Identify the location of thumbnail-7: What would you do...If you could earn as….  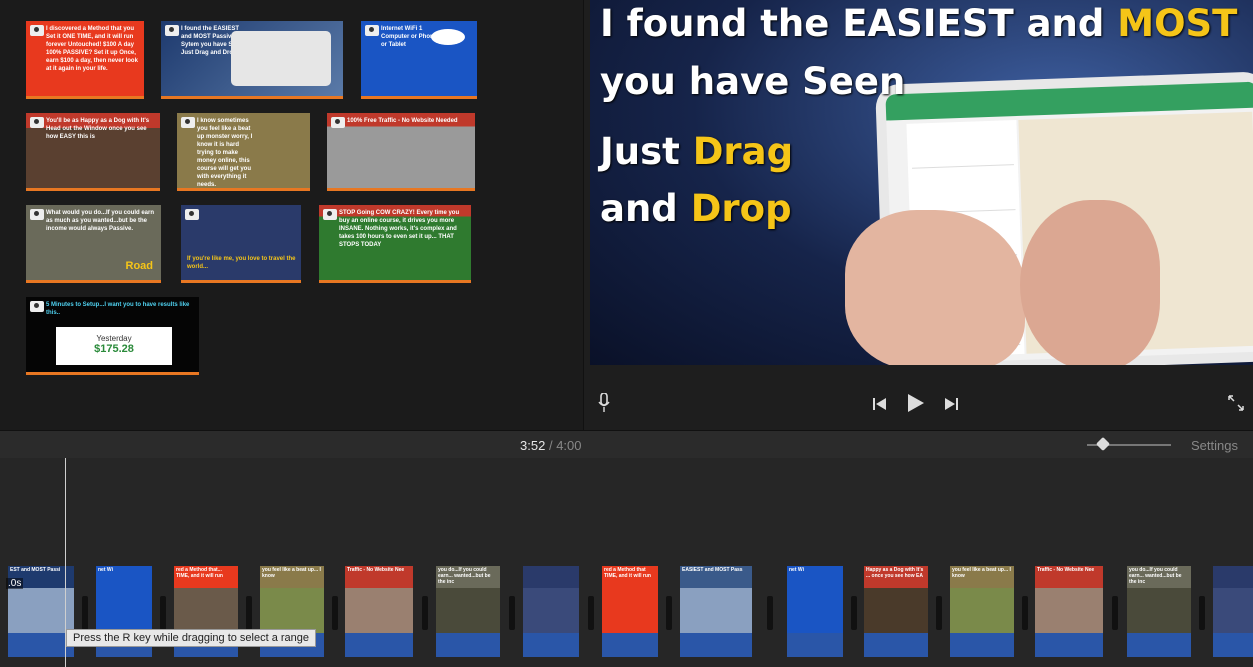
(93, 244).